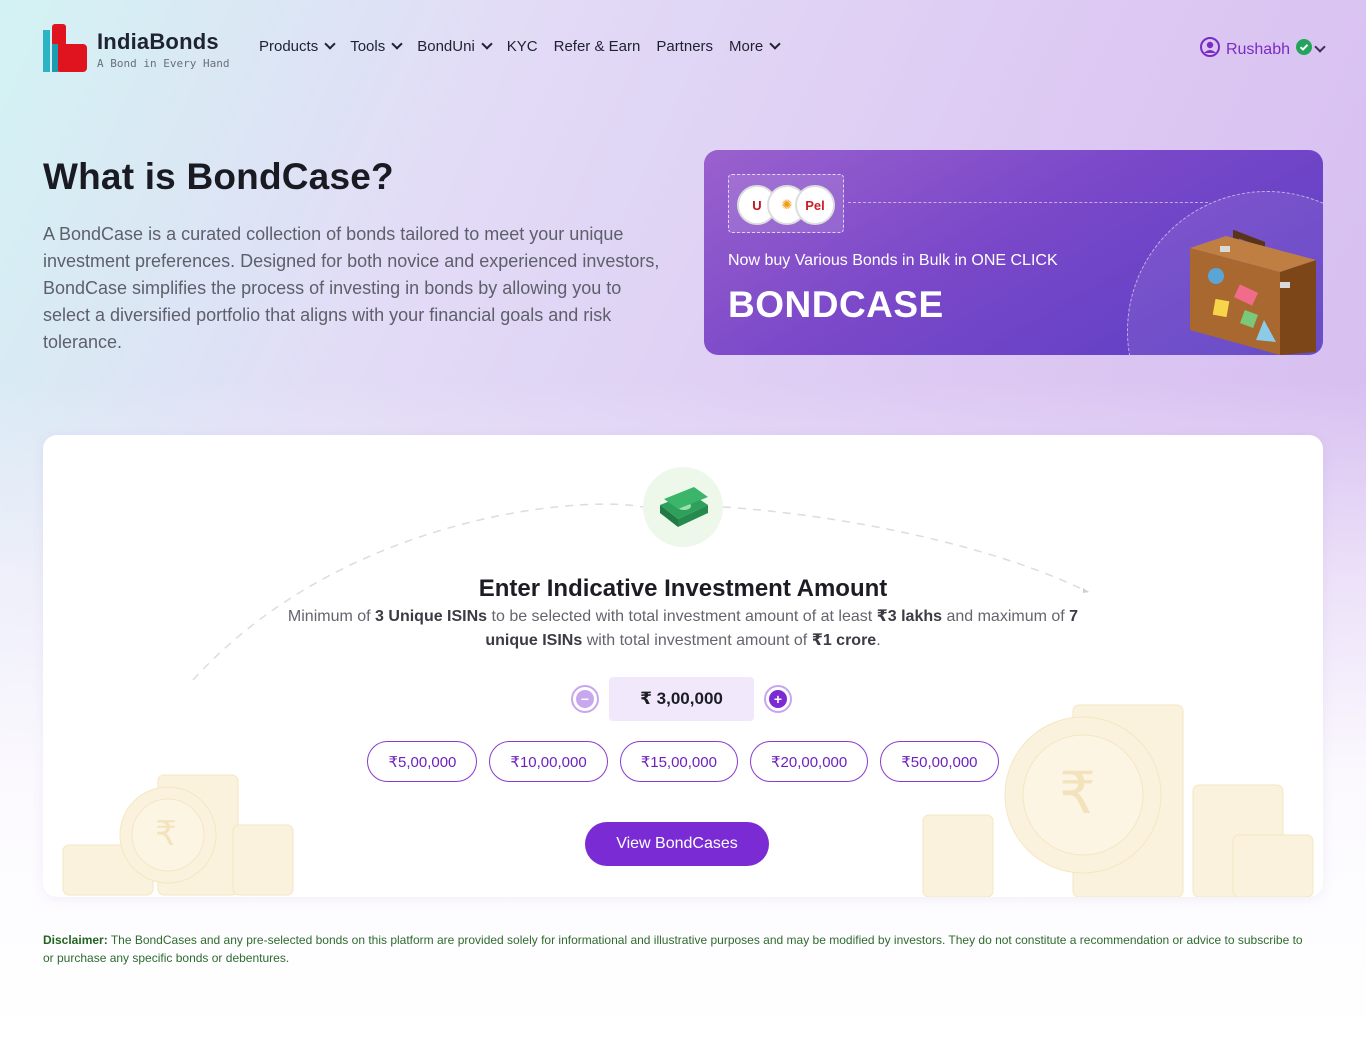  Describe the element at coordinates (878, 640) in the screenshot. I see `rules-text: .` at that location.